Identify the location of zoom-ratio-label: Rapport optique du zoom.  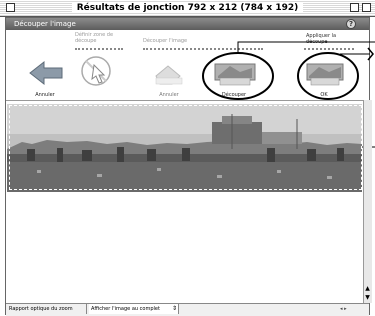
(47, 309).